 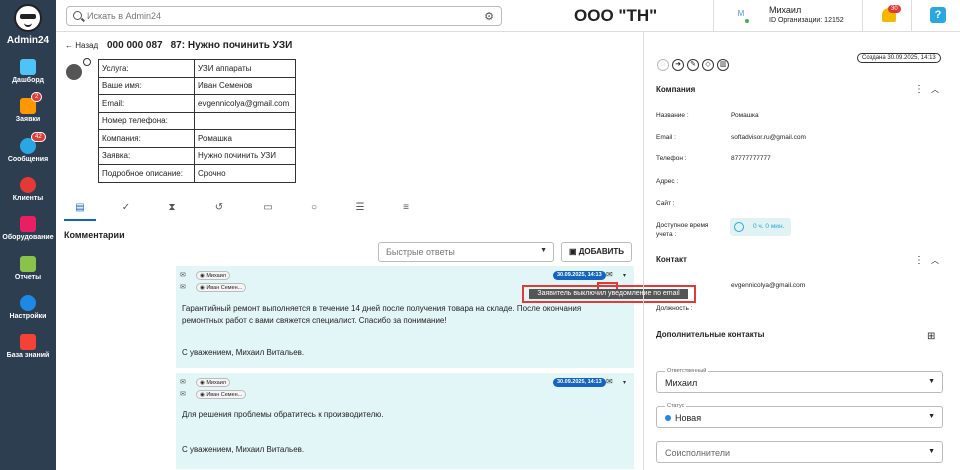 I want to click on search-settings-icon: ⚙, so click(x=489, y=16).